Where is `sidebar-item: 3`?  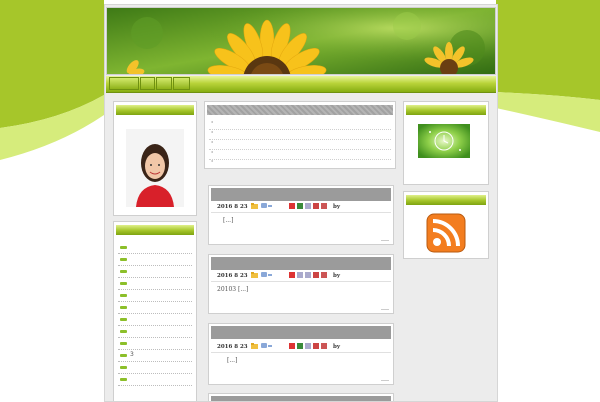
sidebar-item: 3 is located at coordinates (155, 356).